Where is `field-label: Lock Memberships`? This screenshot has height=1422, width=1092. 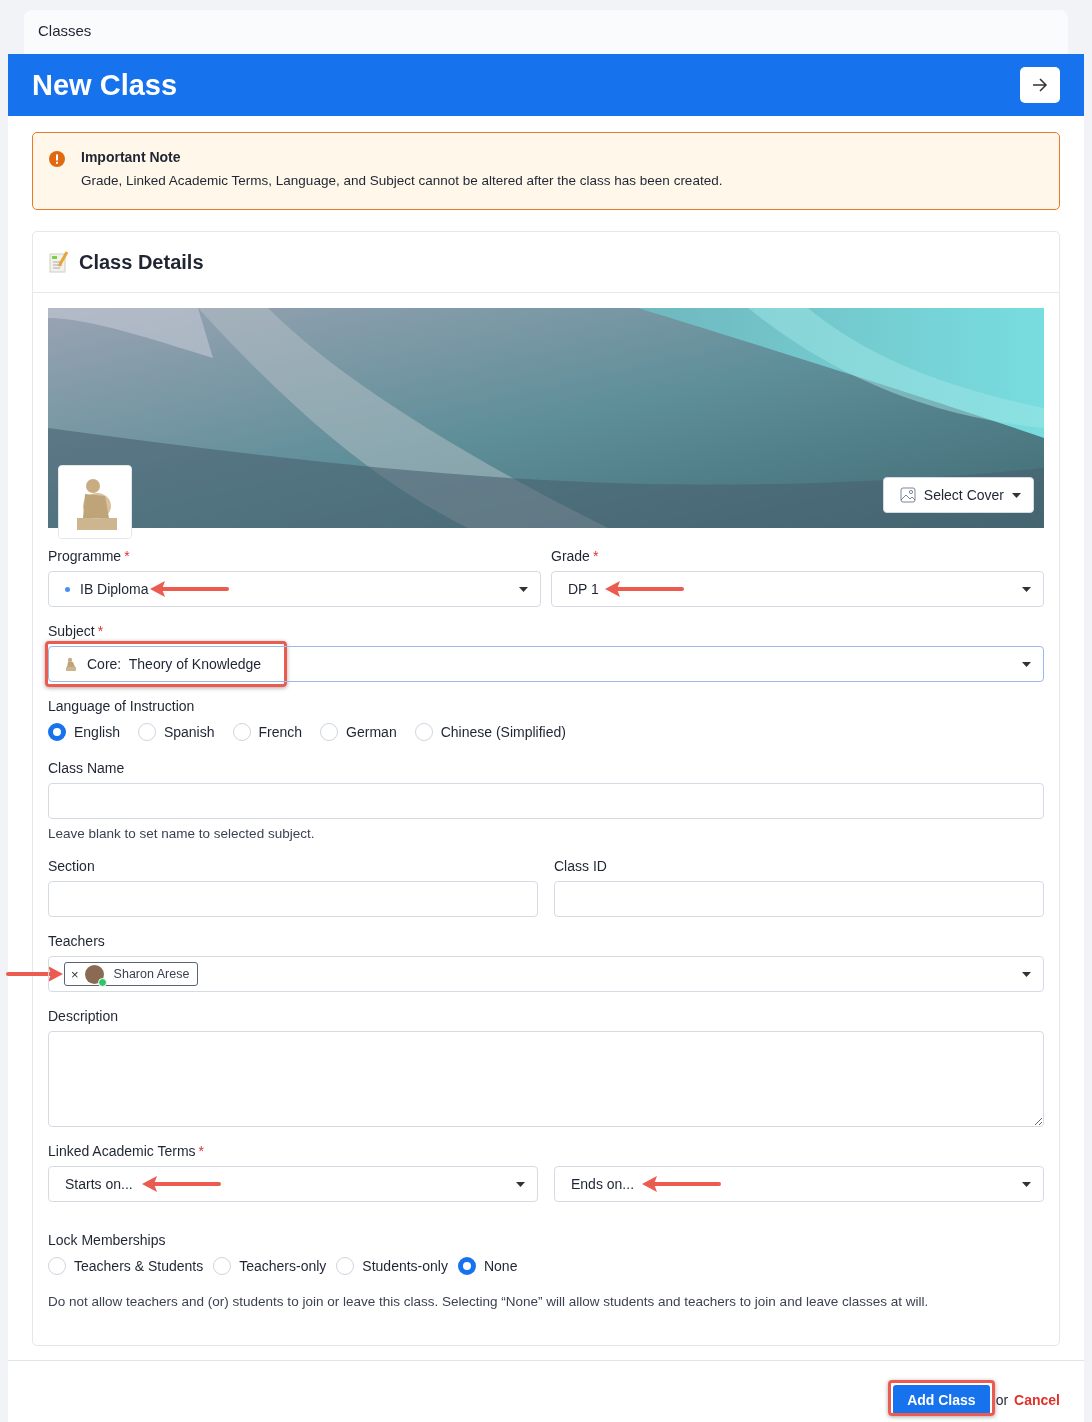
field-label: Lock Memberships is located at coordinates (107, 1240).